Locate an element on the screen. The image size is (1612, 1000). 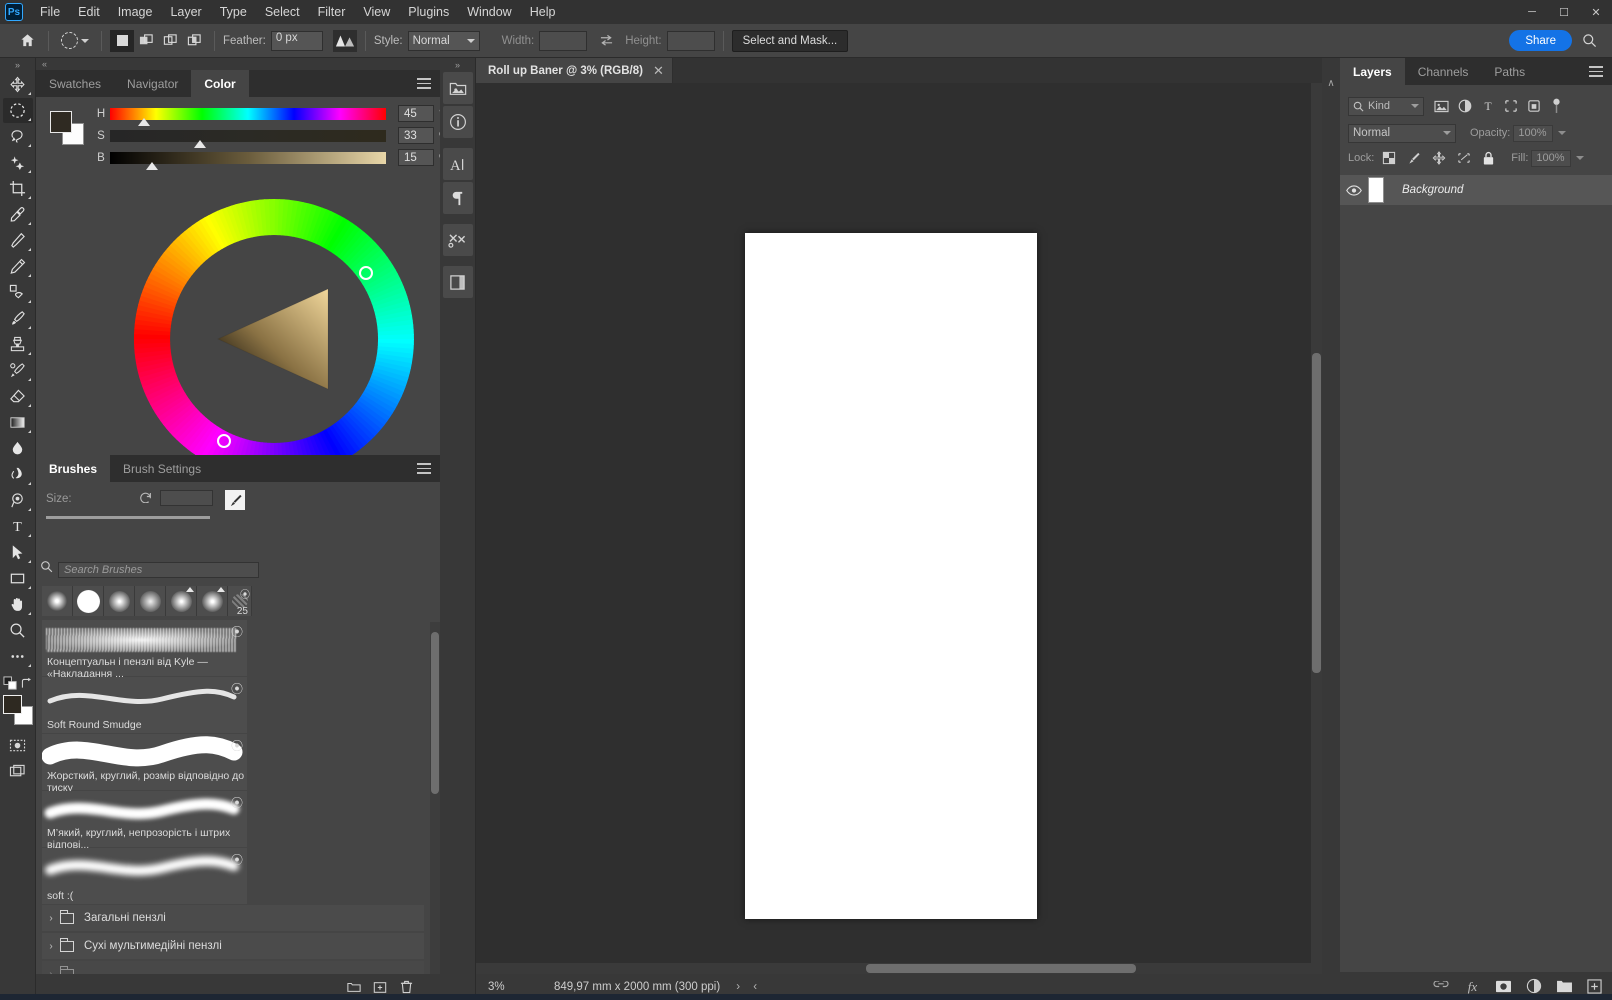
hue-slider is located at coordinates (248, 116).